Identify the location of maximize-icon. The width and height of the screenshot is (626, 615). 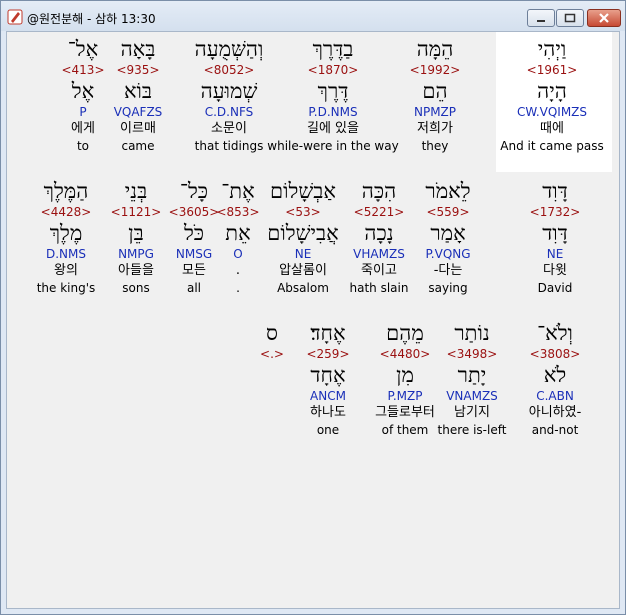
(570, 18).